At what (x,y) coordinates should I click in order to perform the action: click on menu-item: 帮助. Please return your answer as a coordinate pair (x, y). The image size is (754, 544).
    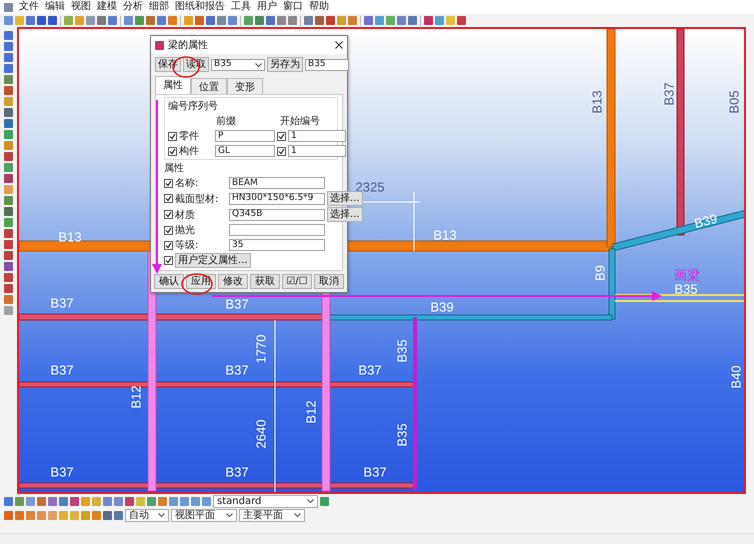
    Looking at the image, I should click on (319, 7).